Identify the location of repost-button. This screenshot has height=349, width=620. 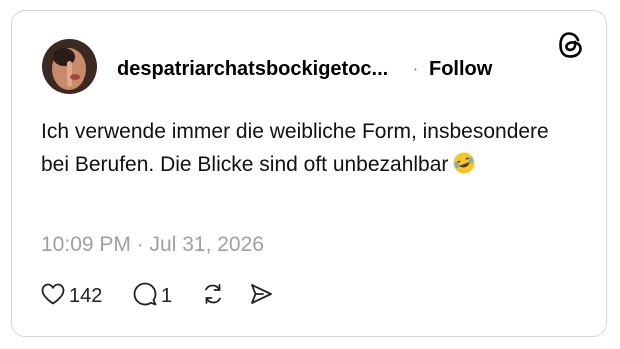
(213, 296).